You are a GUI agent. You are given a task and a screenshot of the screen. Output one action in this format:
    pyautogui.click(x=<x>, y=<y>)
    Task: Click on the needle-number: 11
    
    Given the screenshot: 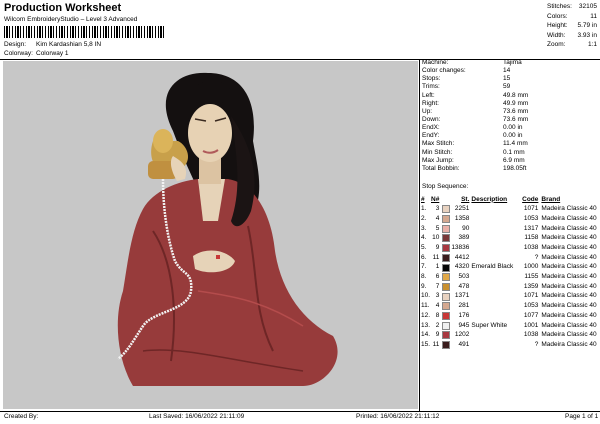 What is the action you would take?
    pyautogui.click(x=436, y=344)
    